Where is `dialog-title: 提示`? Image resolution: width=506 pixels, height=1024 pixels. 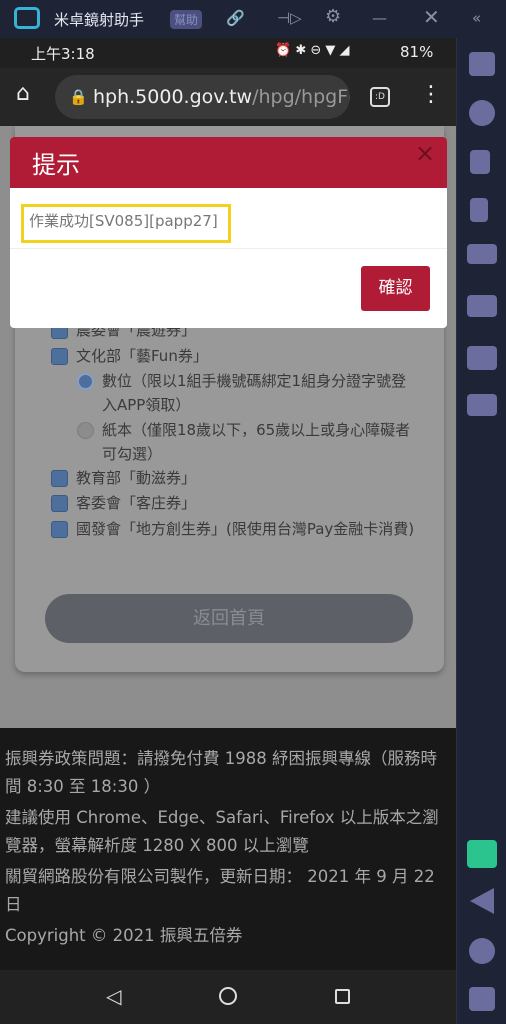 dialog-title: 提示 is located at coordinates (56, 165).